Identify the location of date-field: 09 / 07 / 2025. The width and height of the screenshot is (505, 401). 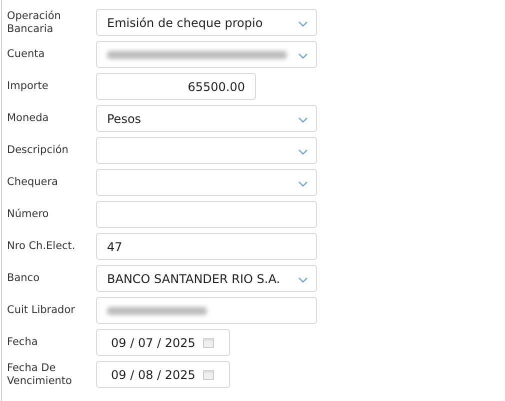
(163, 342).